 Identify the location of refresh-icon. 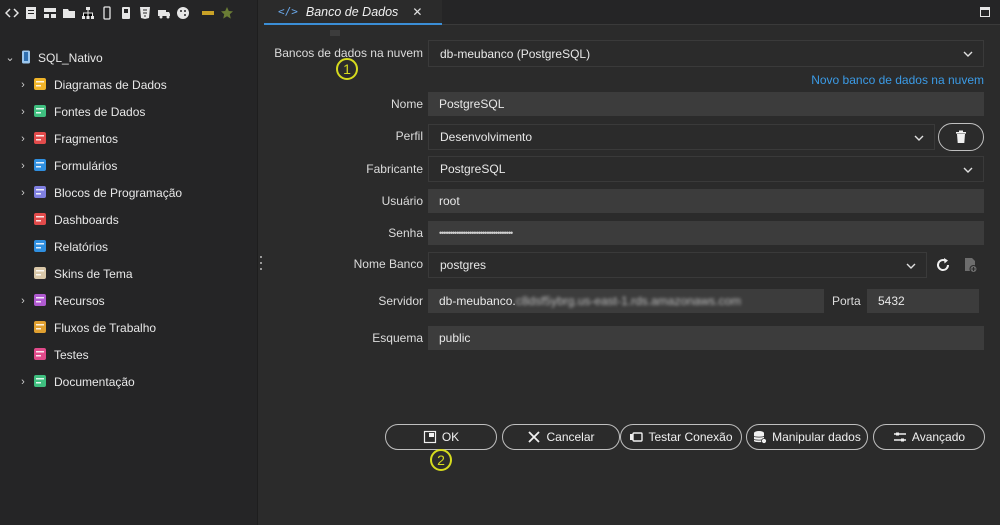
(943, 265).